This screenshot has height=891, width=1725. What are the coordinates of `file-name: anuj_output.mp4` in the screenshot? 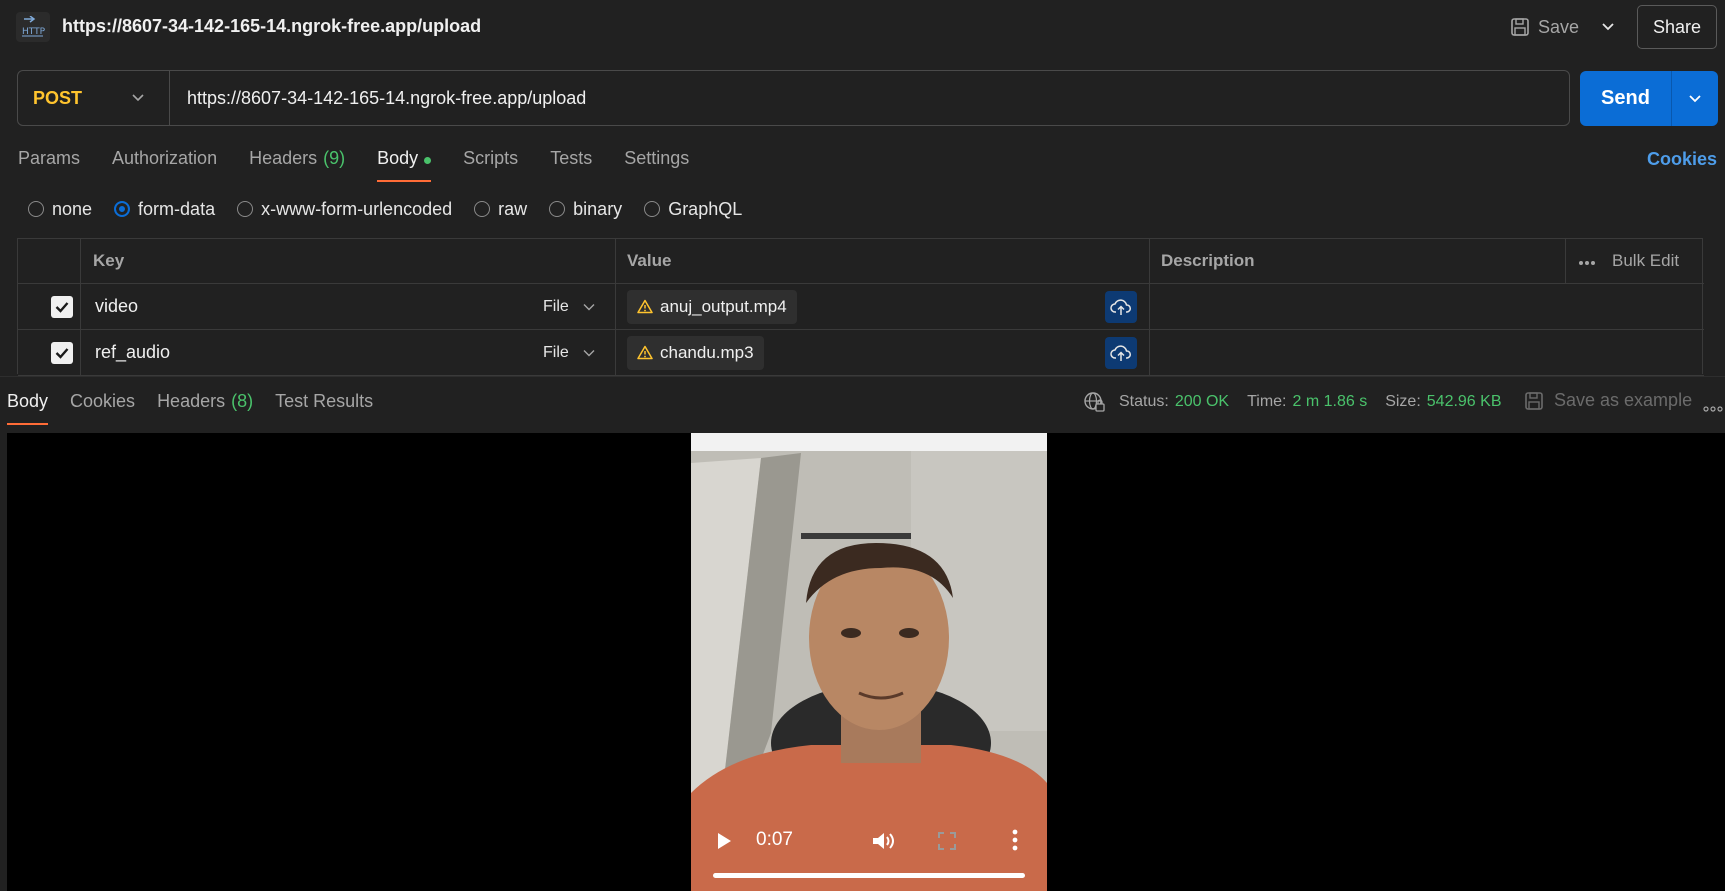 It's located at (723, 306).